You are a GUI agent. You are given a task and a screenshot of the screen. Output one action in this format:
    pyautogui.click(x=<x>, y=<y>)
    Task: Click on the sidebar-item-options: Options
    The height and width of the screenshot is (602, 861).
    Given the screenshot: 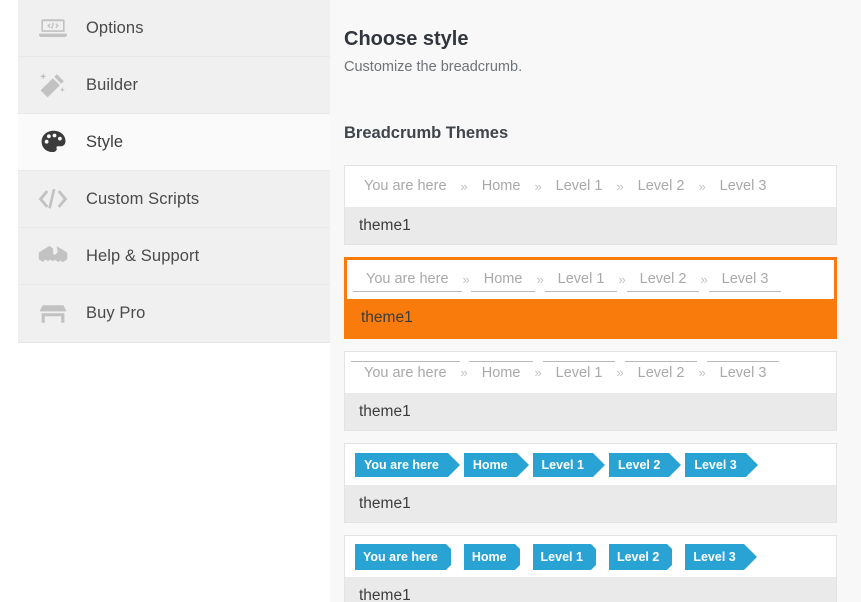 What is the action you would take?
    pyautogui.click(x=174, y=28)
    